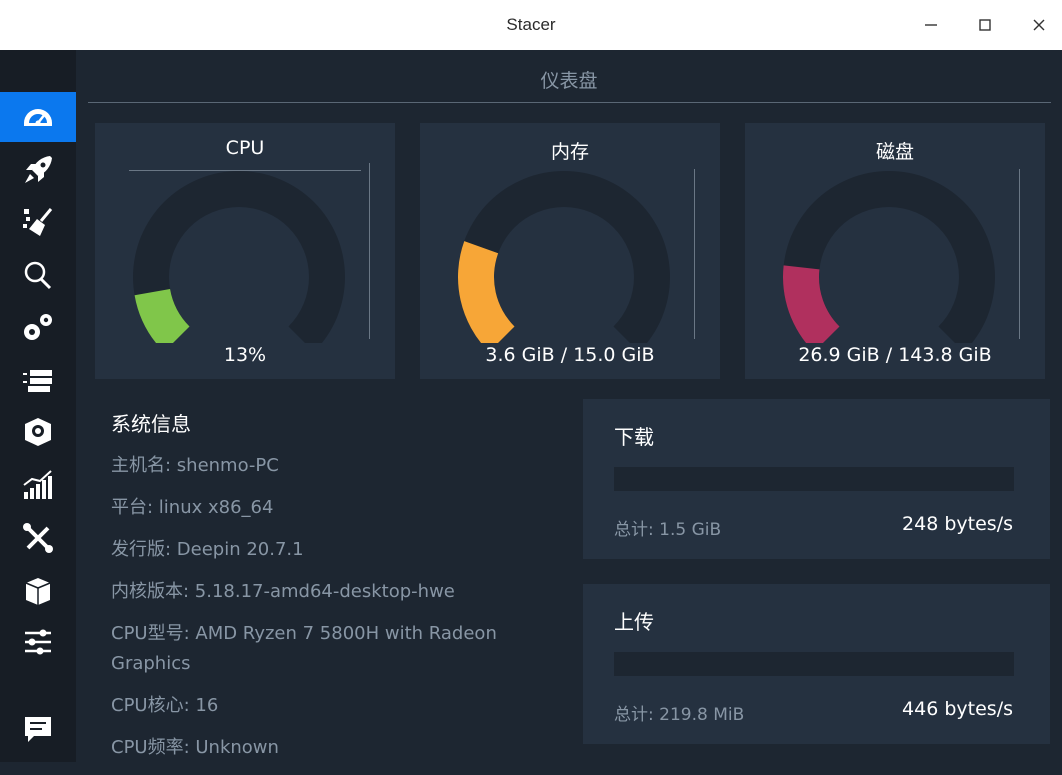  I want to click on resources-chart-icon, so click(37, 484).